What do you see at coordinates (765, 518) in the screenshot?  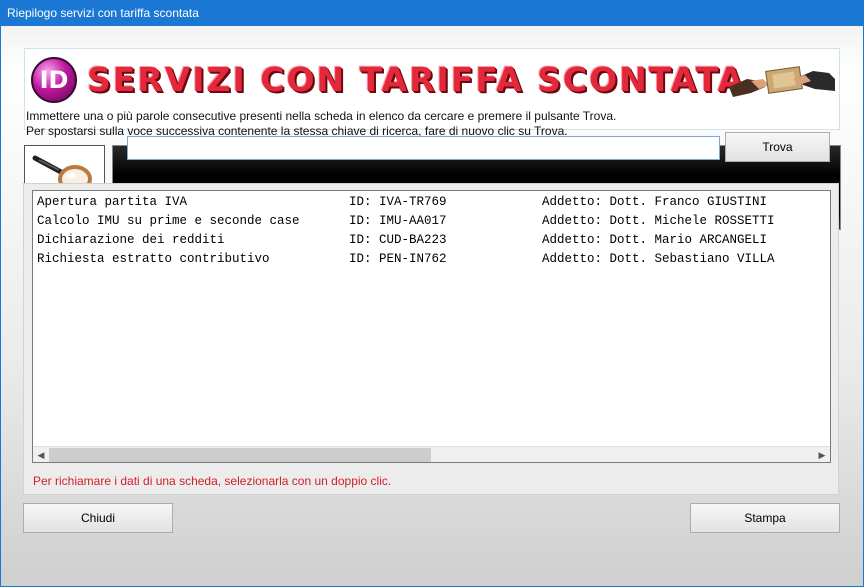 I see `print-button: Stampa` at bounding box center [765, 518].